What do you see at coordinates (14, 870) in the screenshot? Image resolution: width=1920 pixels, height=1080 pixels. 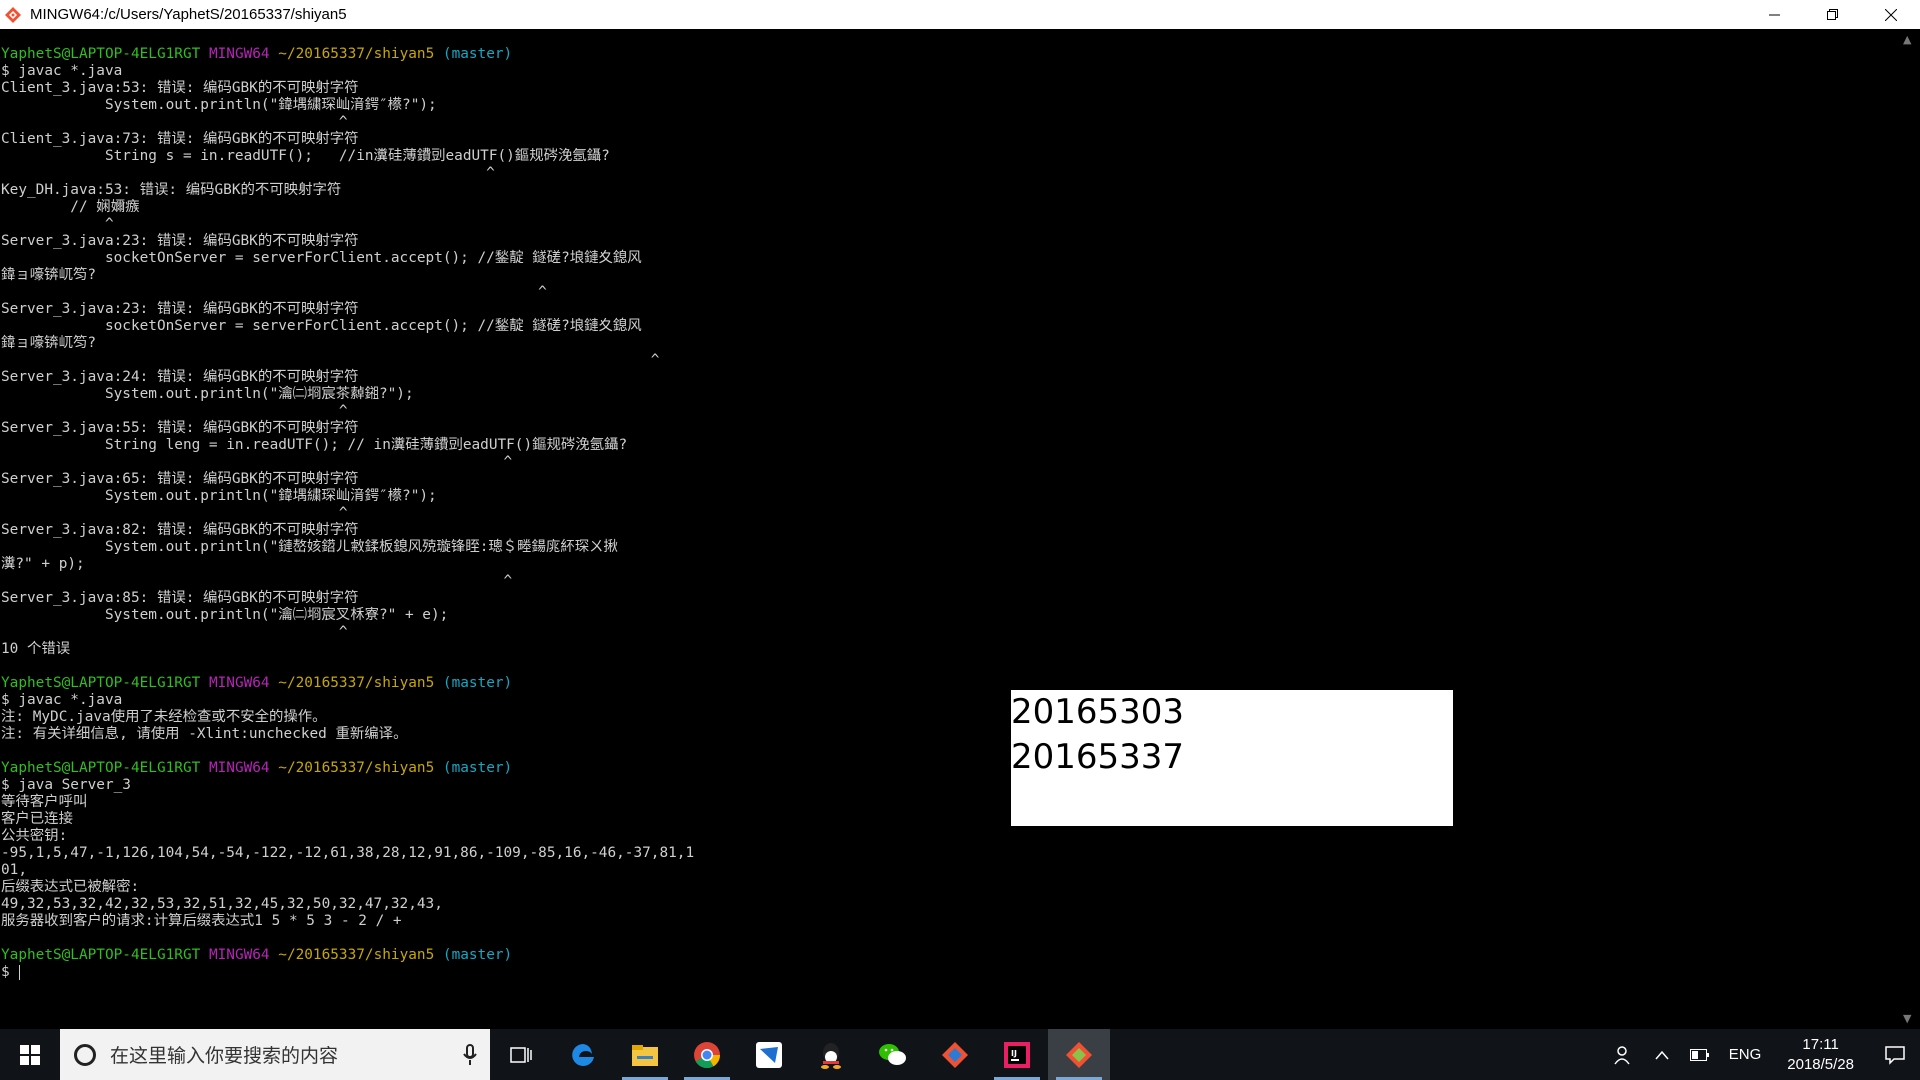 I see `terminal-text: 01,` at bounding box center [14, 870].